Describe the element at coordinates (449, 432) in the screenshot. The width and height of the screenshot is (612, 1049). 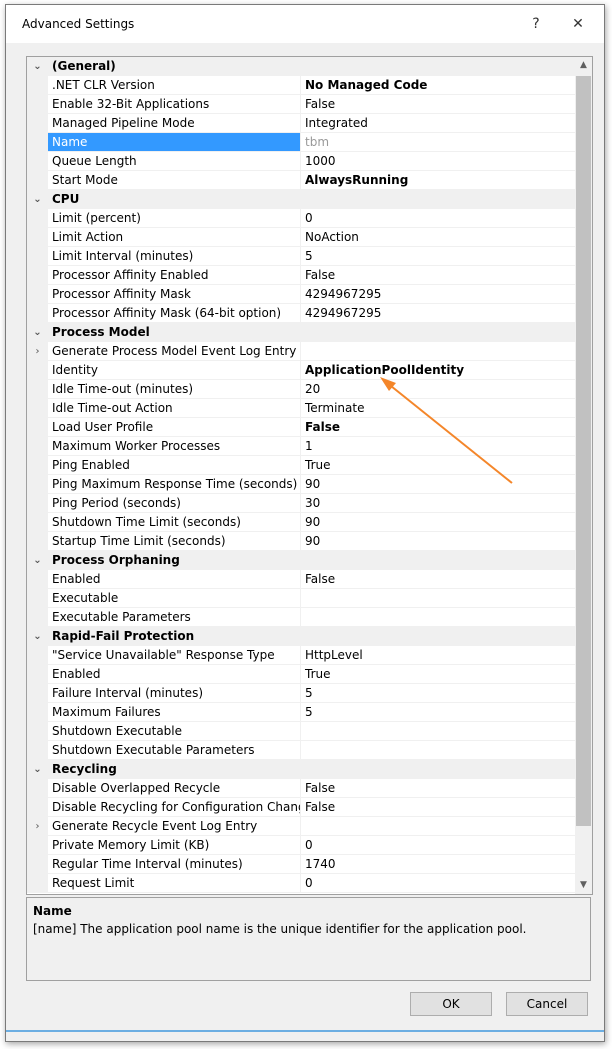
I see `arrow-shaft` at that location.